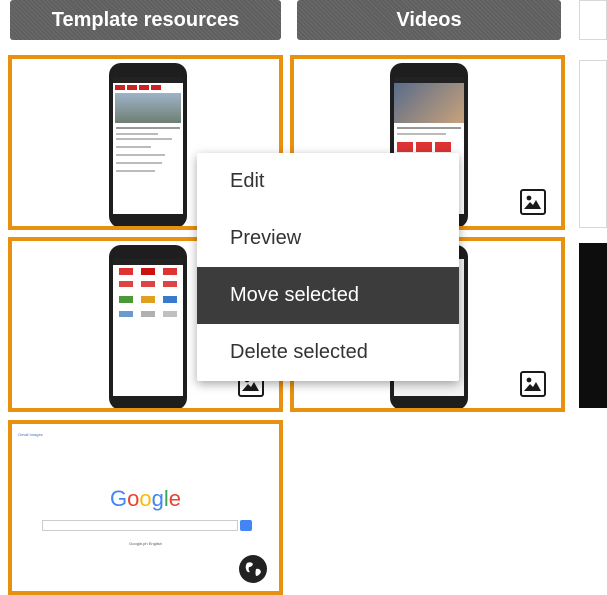 This screenshot has height=595, width=607. I want to click on google-search-box, so click(140, 525).